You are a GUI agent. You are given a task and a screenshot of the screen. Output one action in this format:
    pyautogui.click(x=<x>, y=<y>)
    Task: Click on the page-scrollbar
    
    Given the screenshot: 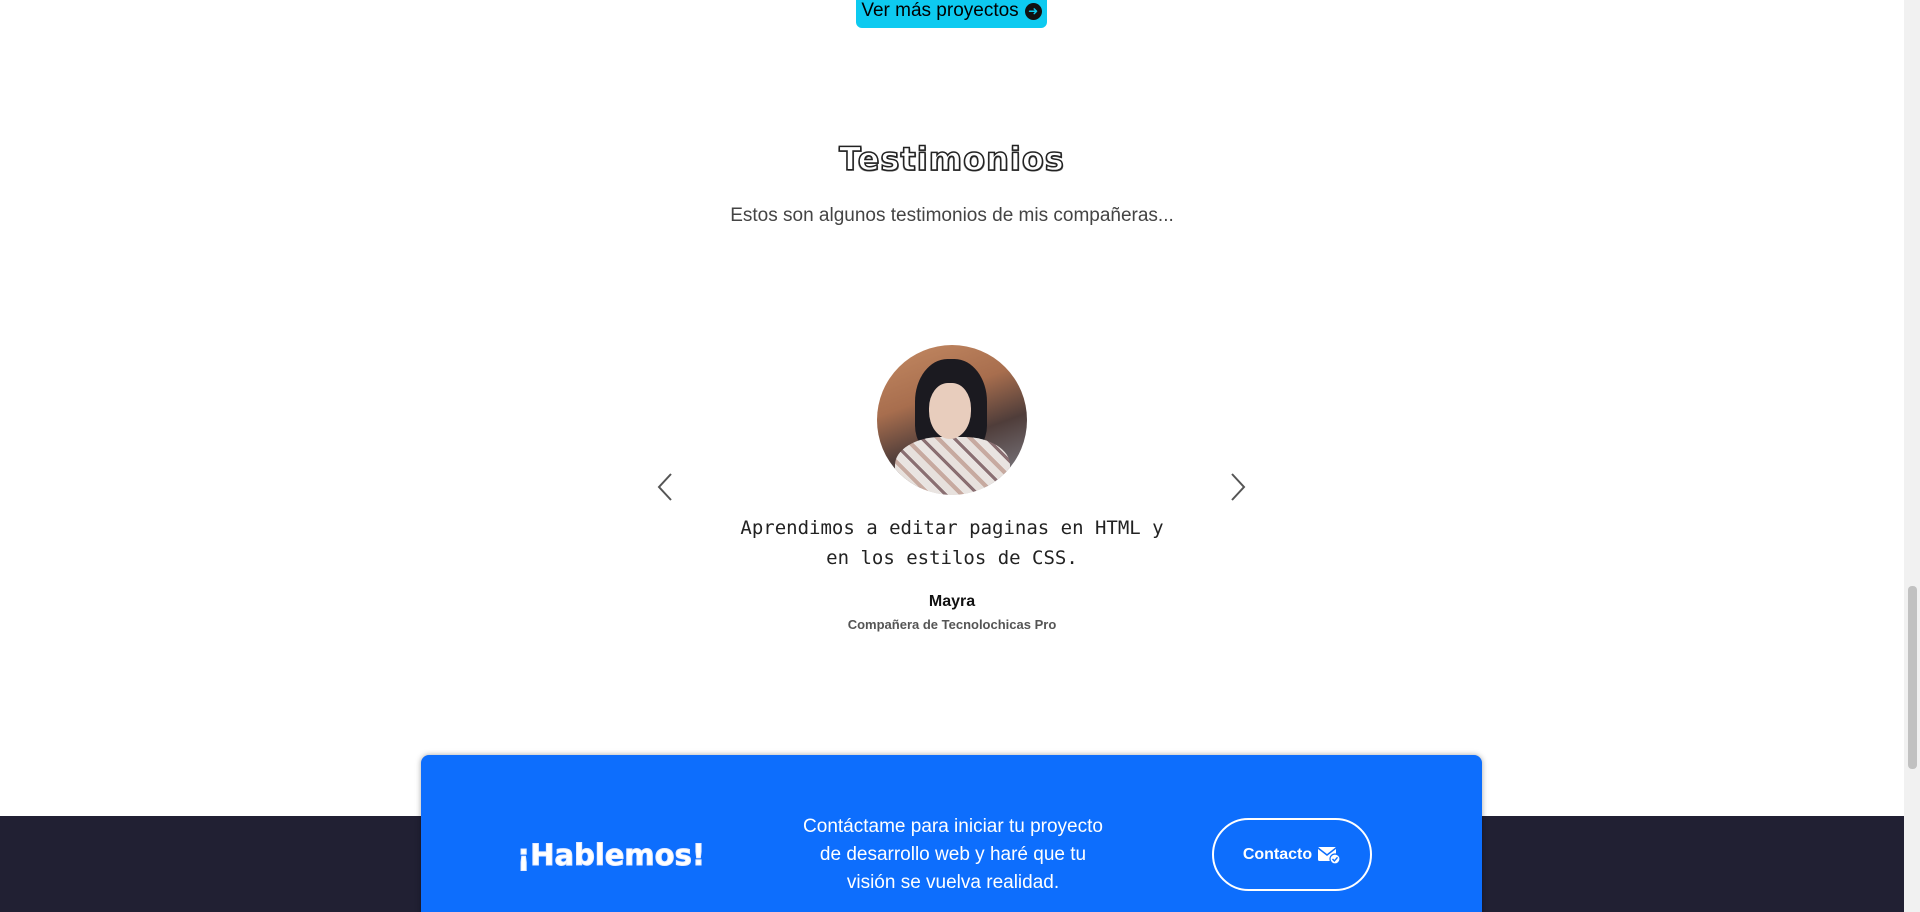 What is the action you would take?
    pyautogui.click(x=1912, y=456)
    